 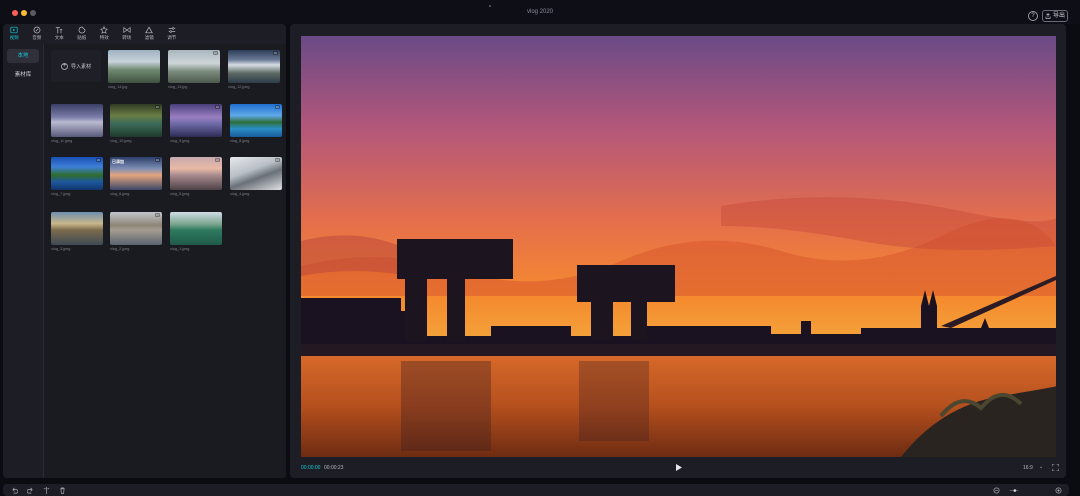 I want to click on media-source-sidebar: 本地 素材库, so click(x=23, y=261).